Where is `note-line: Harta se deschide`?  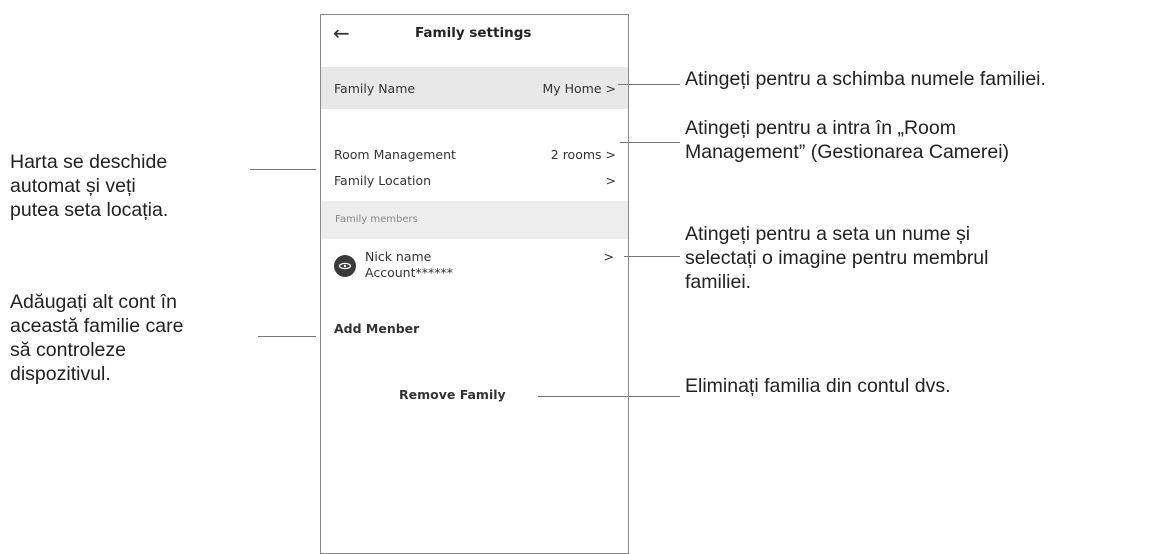
note-line: Harta se deschide is located at coordinates (89, 162).